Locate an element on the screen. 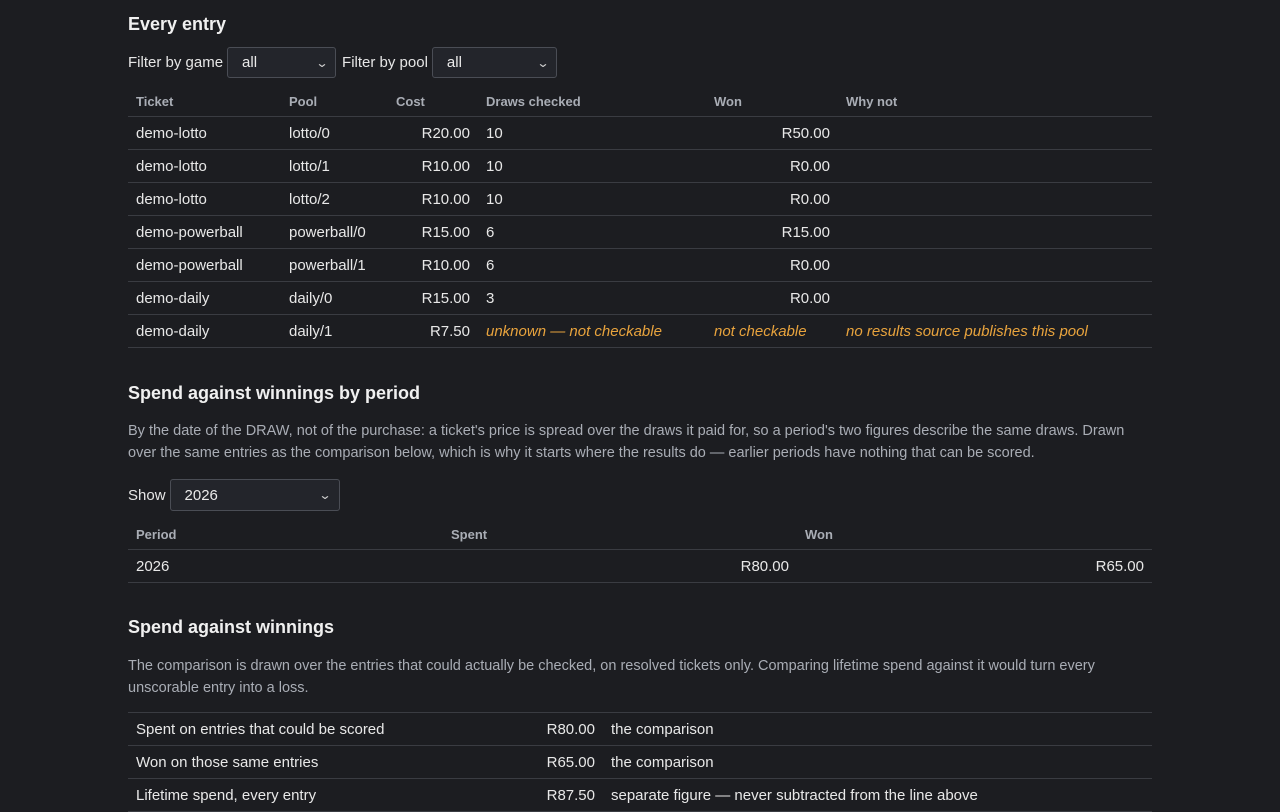 The height and width of the screenshot is (812, 1280). filter-game-value: all is located at coordinates (250, 62).